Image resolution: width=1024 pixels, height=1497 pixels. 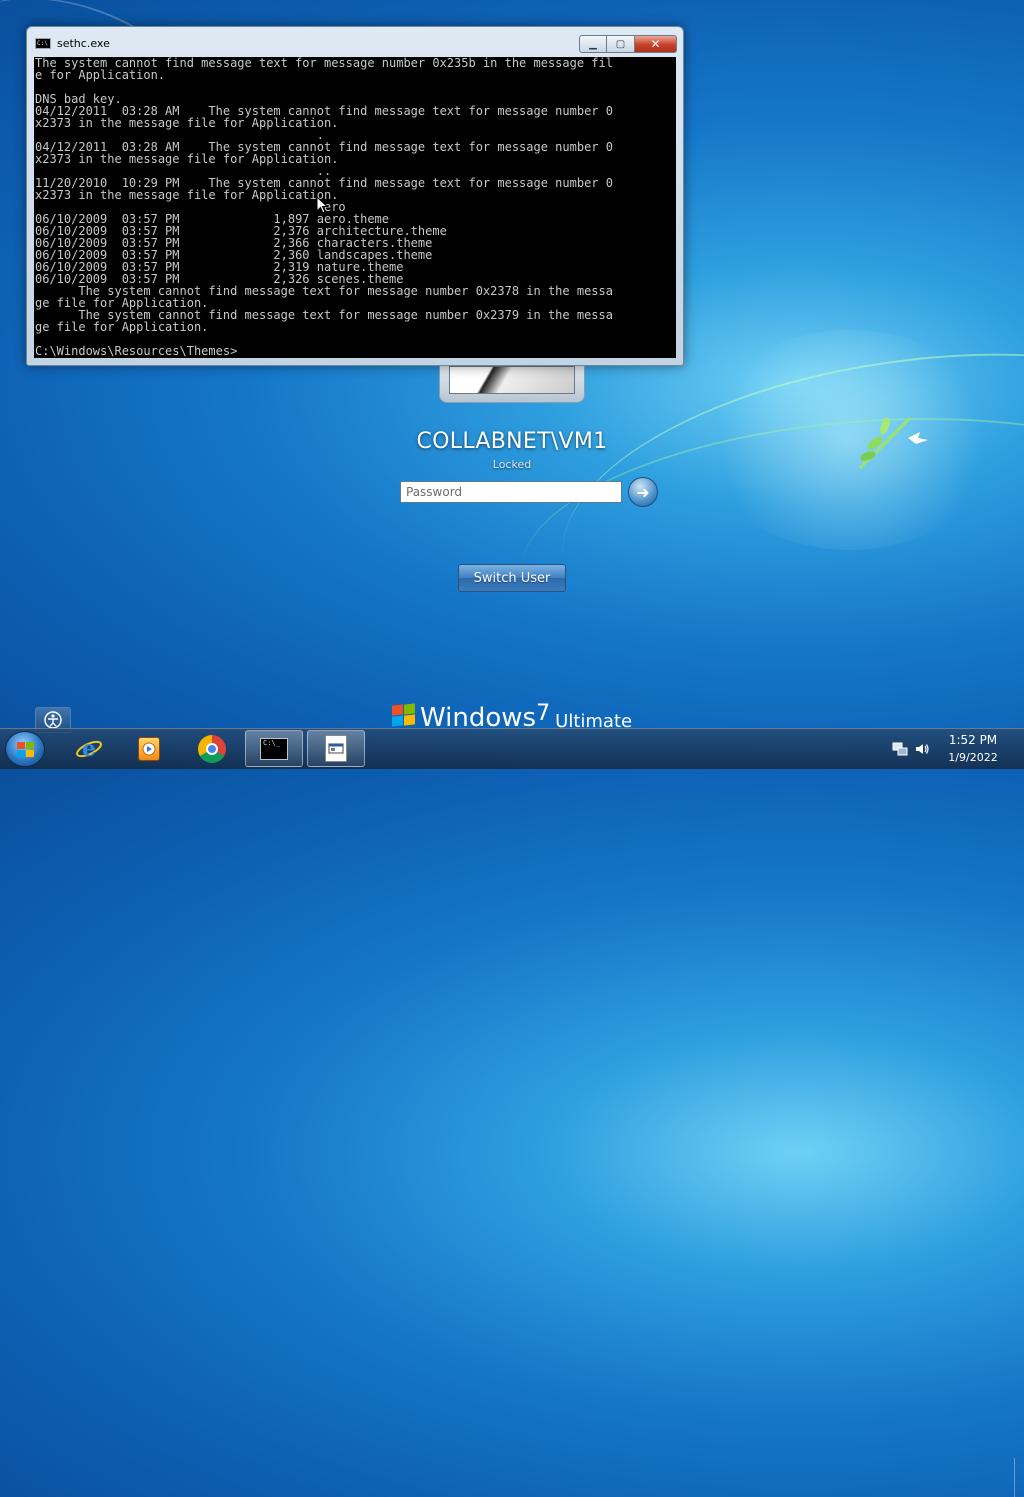 I want to click on console-line: C:\Windows\Resources\Themes>, so click(x=136, y=351).